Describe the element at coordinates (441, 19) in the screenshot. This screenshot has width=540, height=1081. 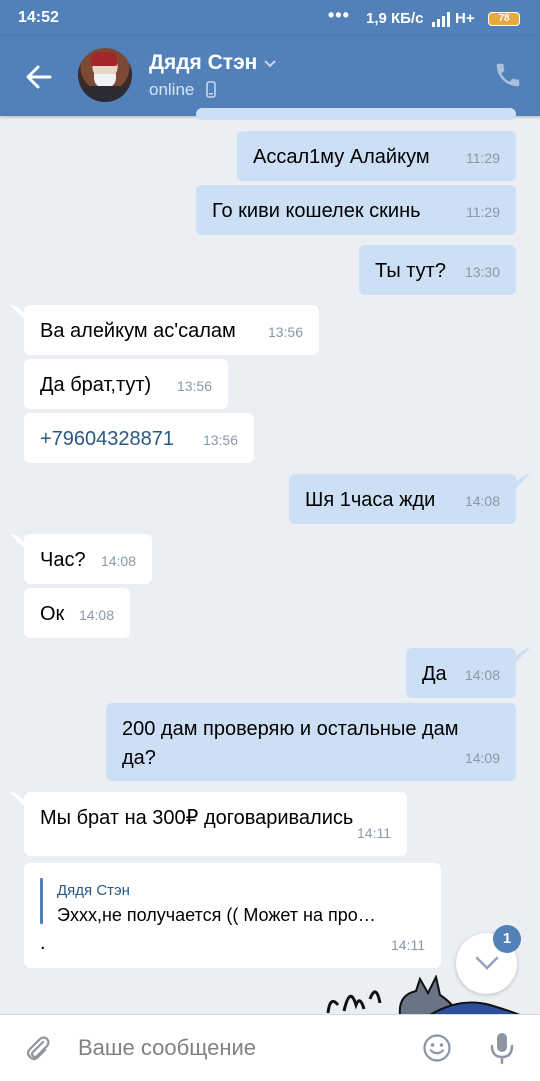
I see `signal-icon` at that location.